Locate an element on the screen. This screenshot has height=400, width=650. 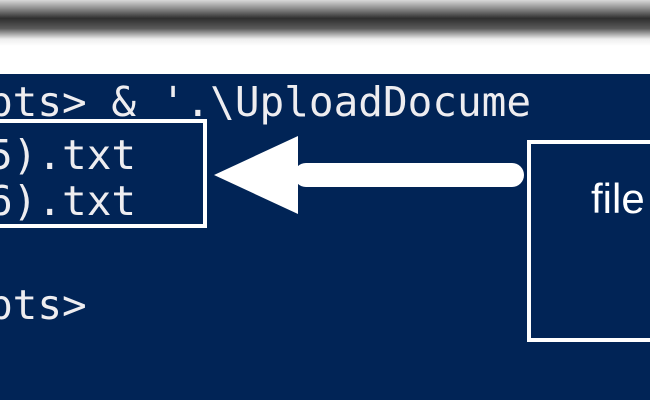
prompt-line: pts> is located at coordinates (43, 305).